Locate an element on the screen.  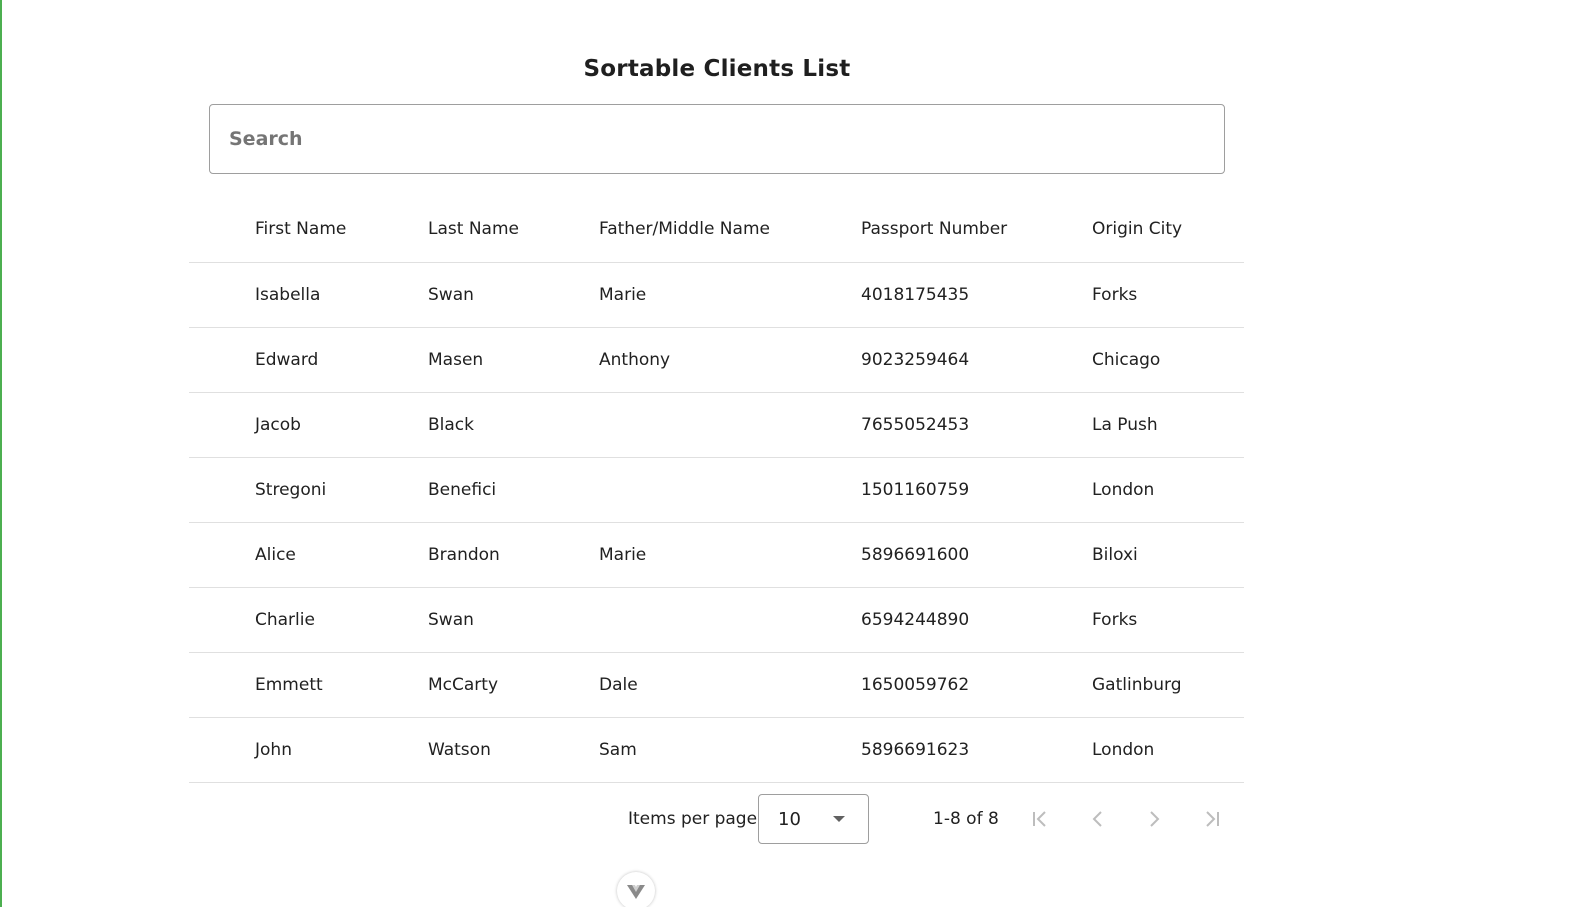
items-per-page-value: 10 is located at coordinates (789, 819).